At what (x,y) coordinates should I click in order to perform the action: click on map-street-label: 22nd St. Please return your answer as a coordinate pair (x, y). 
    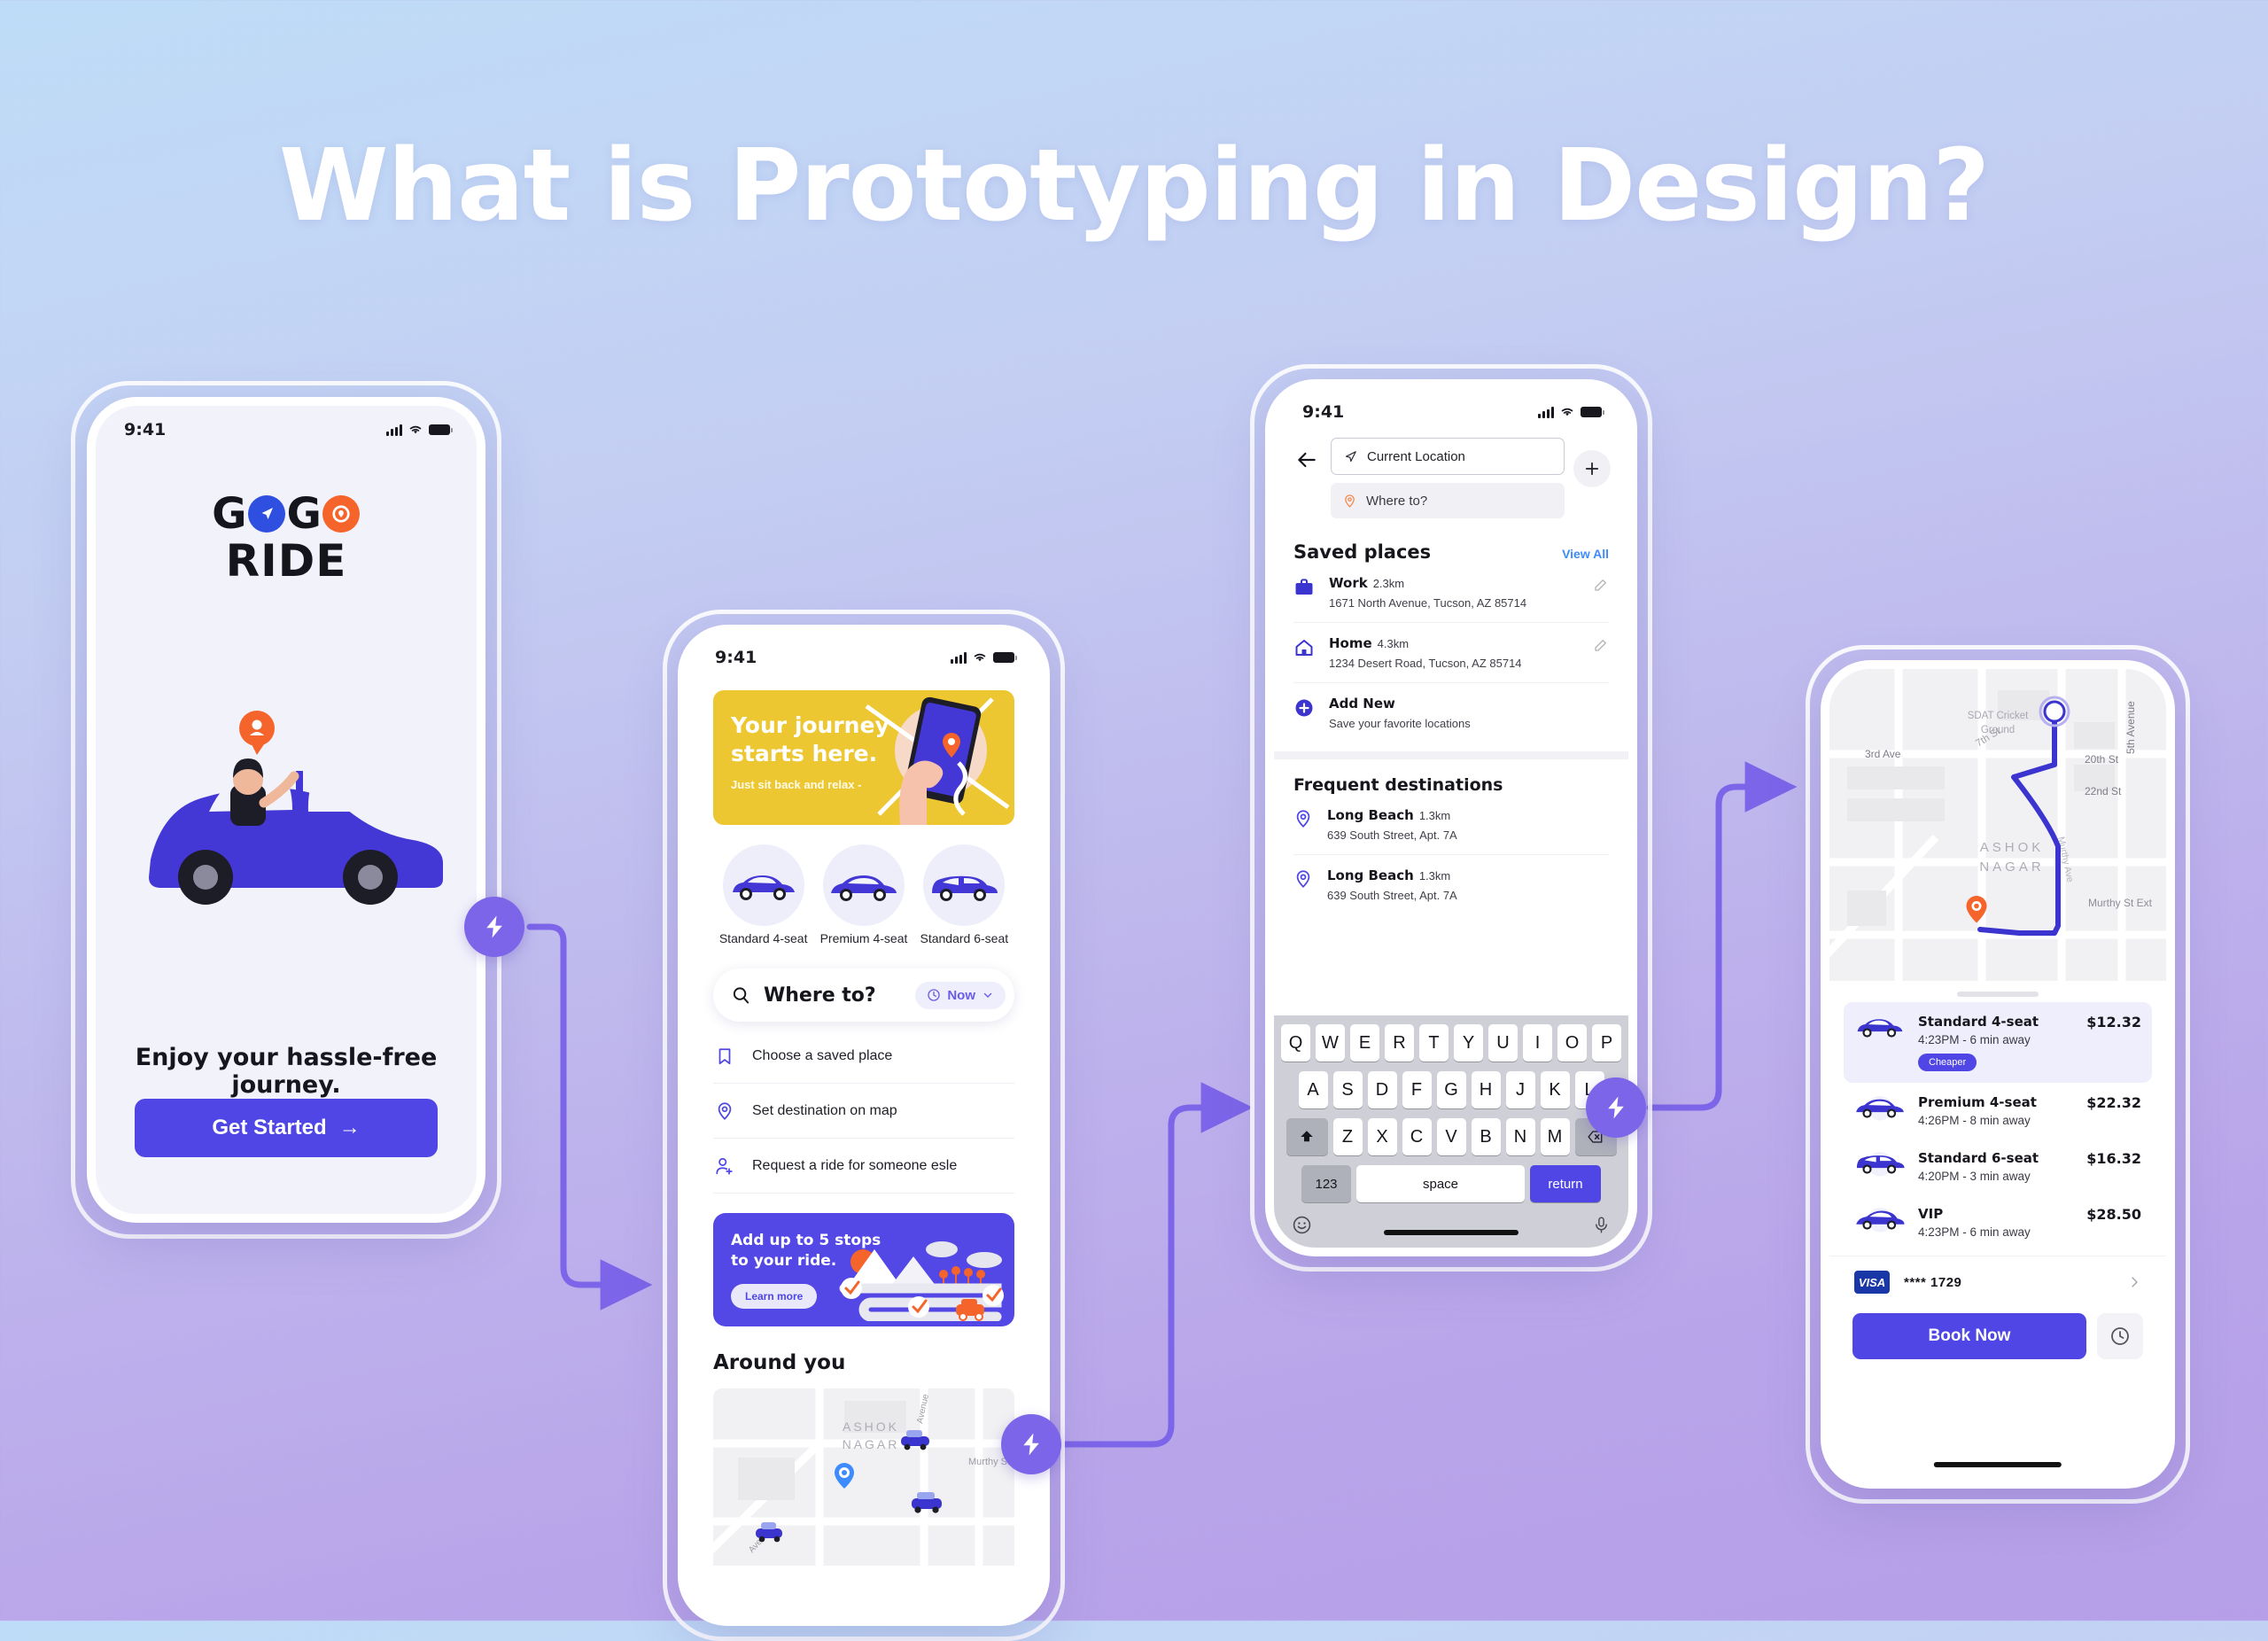
    Looking at the image, I should click on (2103, 791).